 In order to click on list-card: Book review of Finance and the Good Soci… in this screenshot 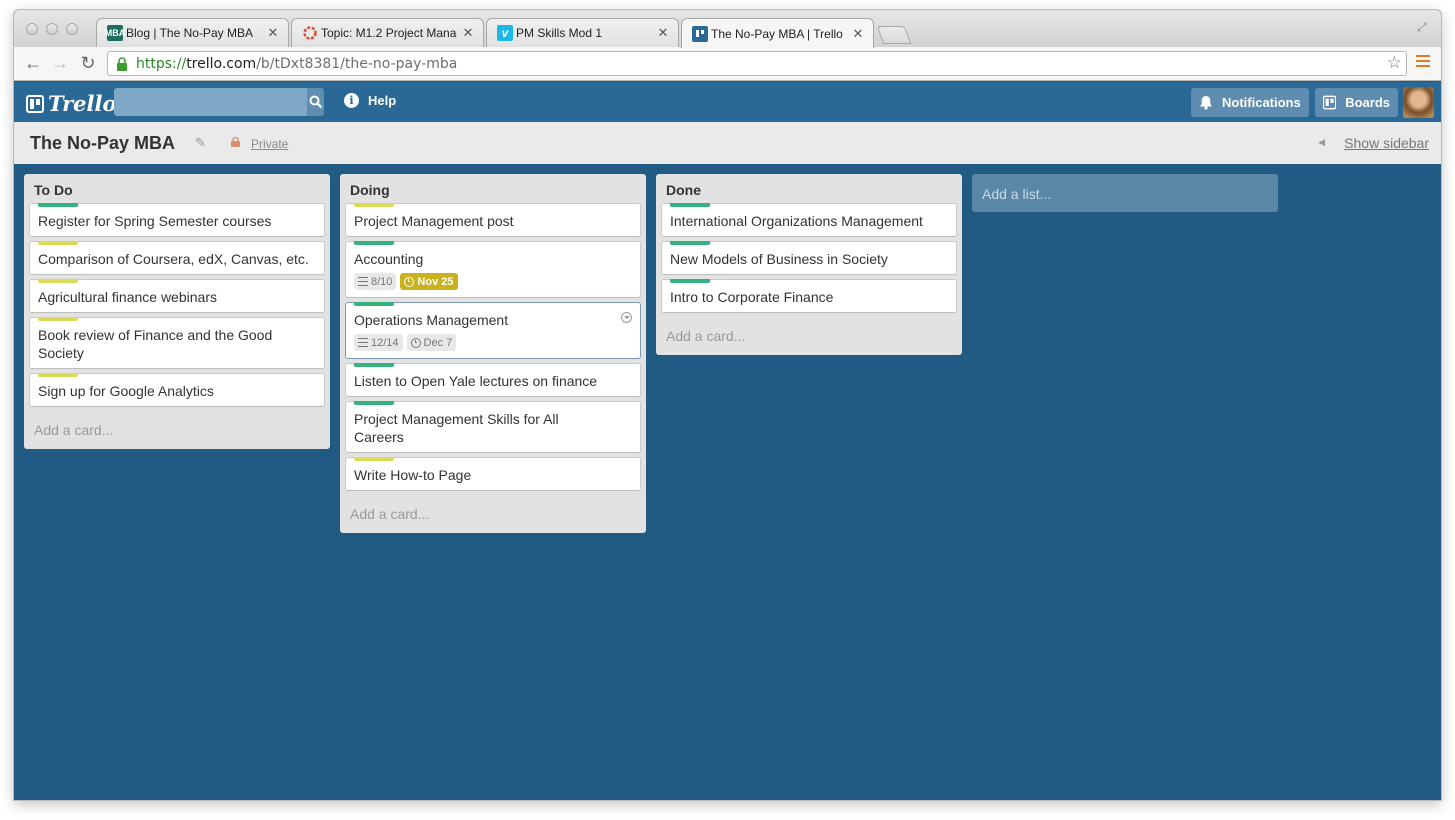, I will do `click(177, 343)`.